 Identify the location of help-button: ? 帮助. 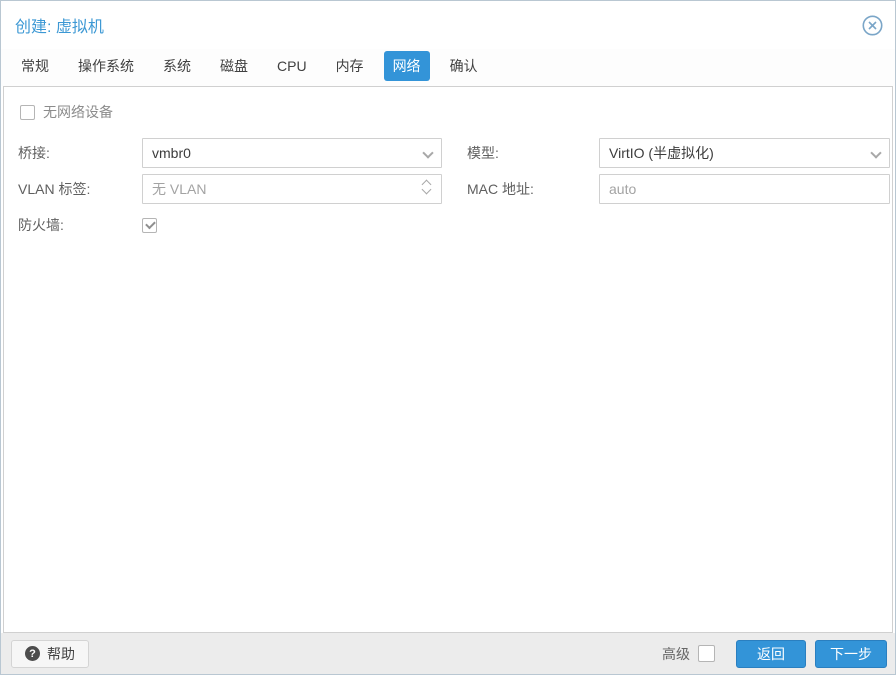
(50, 653).